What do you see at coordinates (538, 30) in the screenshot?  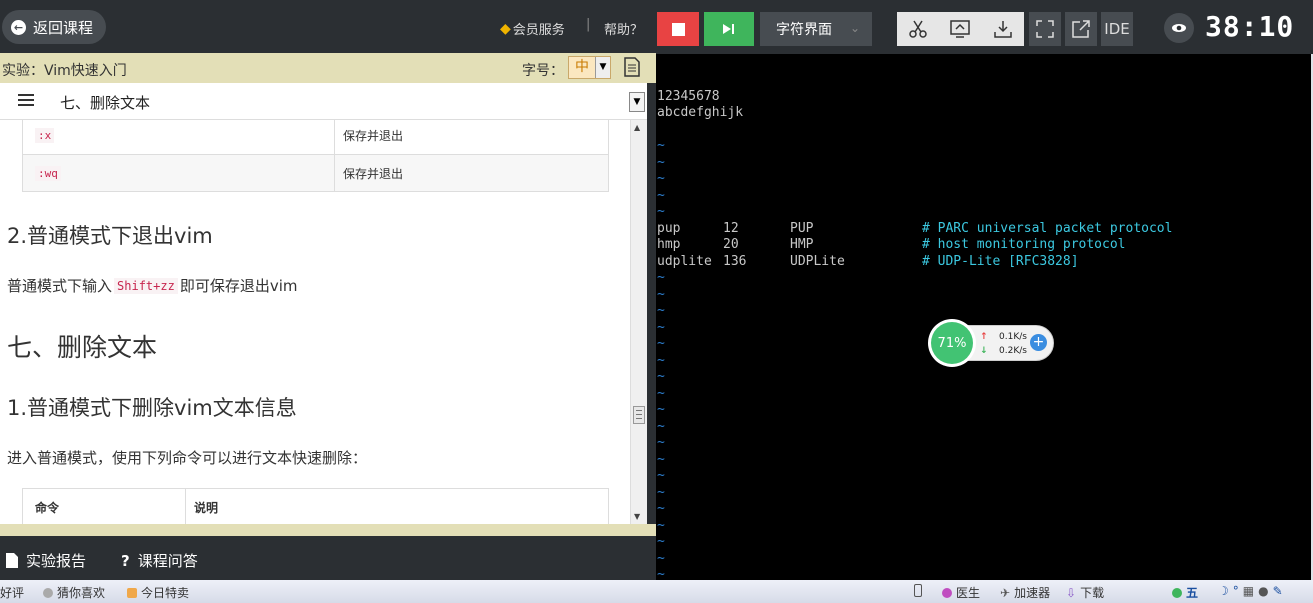 I see `vip-label: 会员服务` at bounding box center [538, 30].